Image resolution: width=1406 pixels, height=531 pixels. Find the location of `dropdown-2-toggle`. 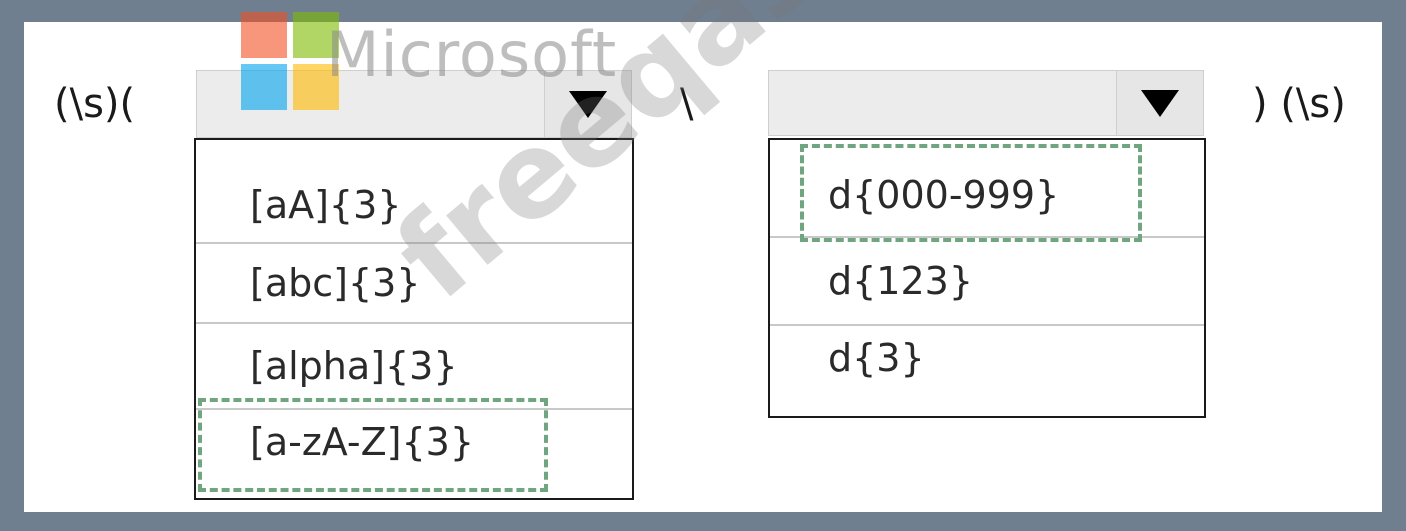

dropdown-2-toggle is located at coordinates (1159, 103).